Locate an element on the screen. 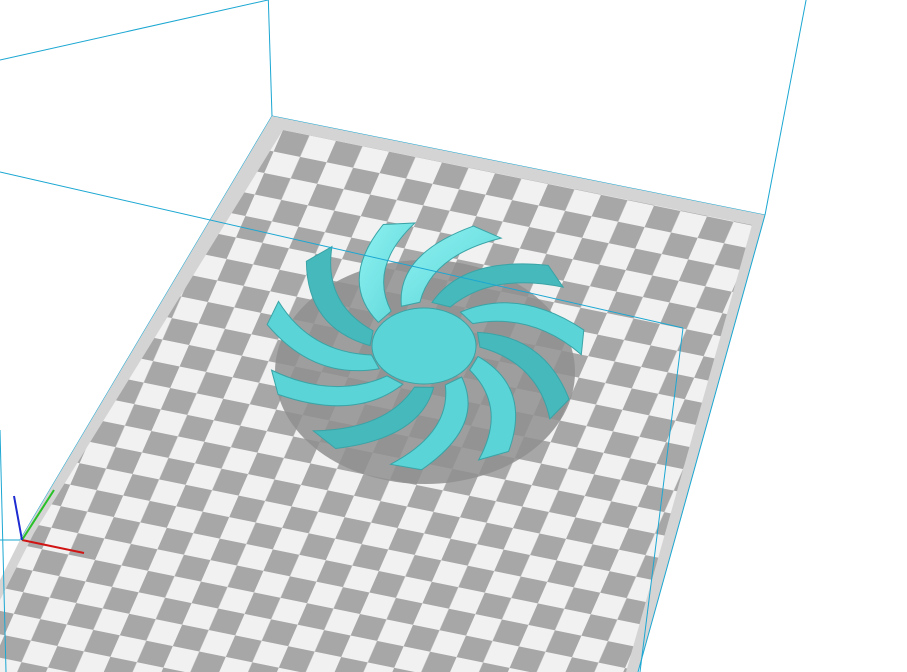 Image resolution: width=907 pixels, height=672 pixels. fan-hub is located at coordinates (424, 346).